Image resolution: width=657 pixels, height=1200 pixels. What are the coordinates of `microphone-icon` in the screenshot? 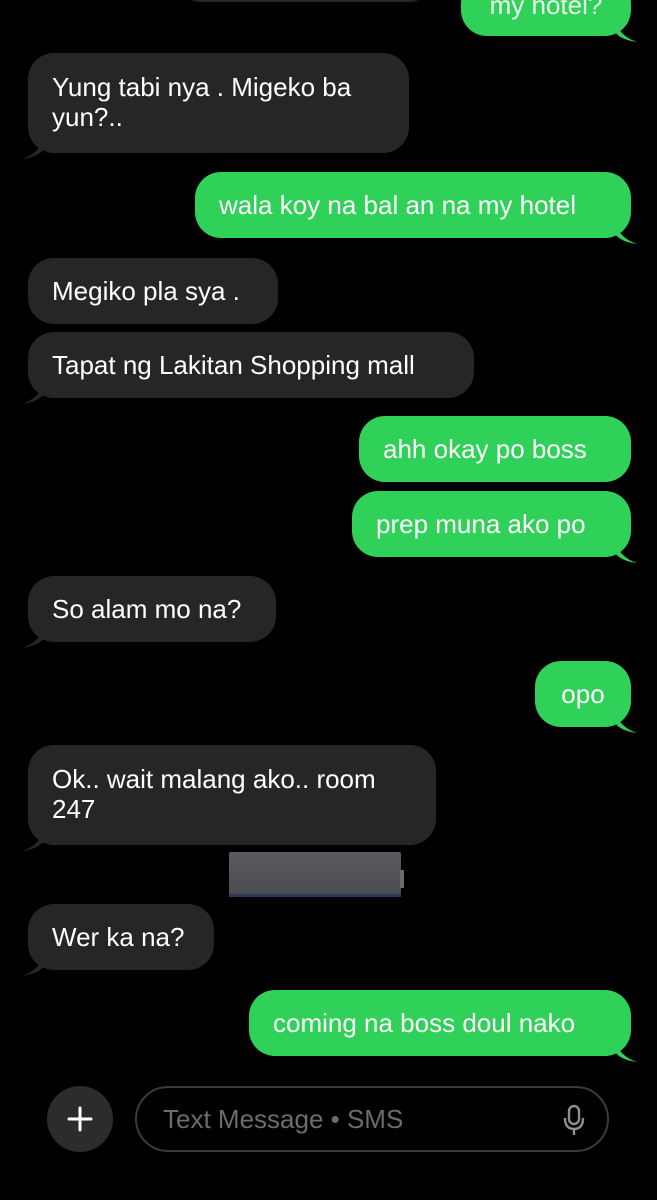 It's located at (574, 1120).